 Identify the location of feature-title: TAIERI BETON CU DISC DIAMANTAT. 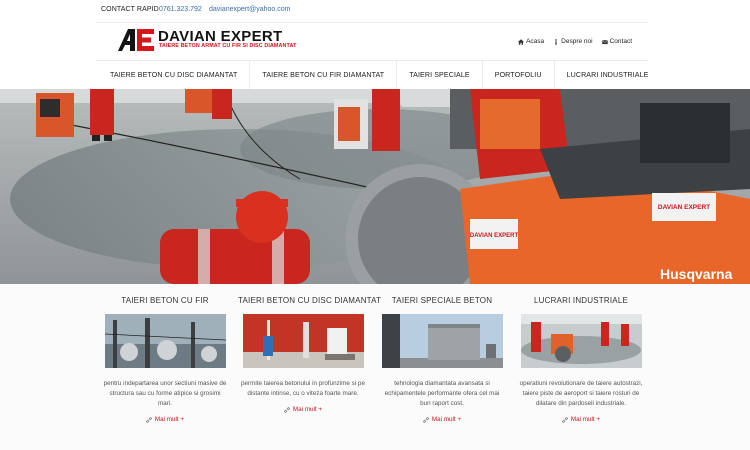
(310, 300).